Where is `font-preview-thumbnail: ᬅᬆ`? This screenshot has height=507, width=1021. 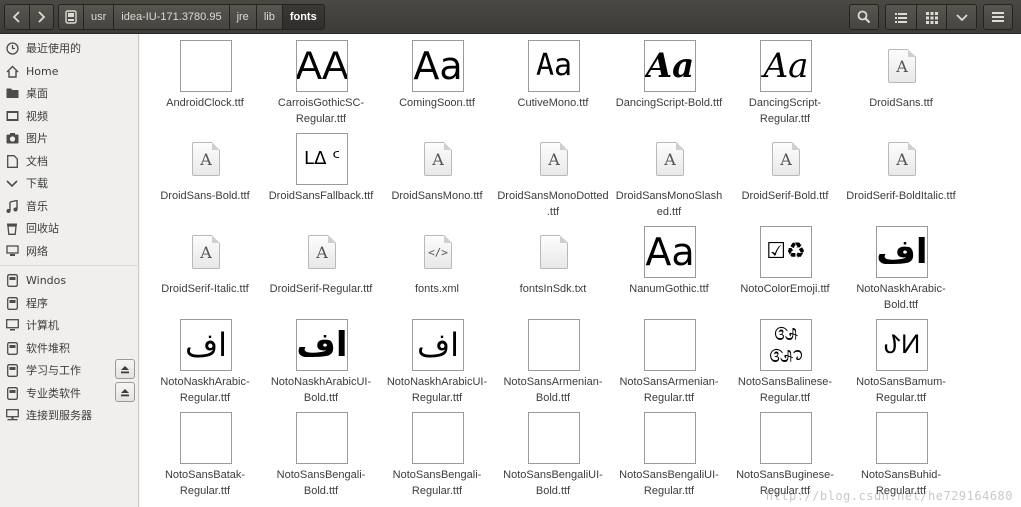
font-preview-thumbnail: ᬅᬆ is located at coordinates (786, 345).